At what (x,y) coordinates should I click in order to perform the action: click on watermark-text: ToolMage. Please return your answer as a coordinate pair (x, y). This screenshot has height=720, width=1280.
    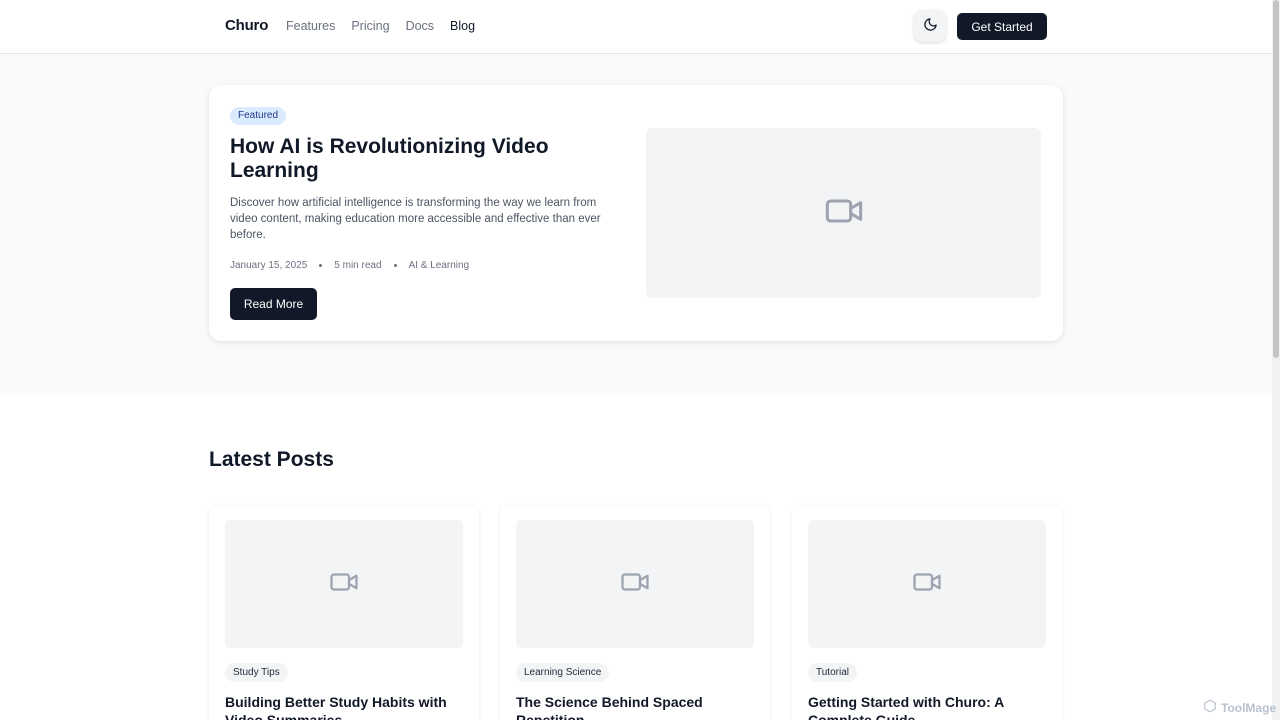
    Looking at the image, I should click on (1249, 707).